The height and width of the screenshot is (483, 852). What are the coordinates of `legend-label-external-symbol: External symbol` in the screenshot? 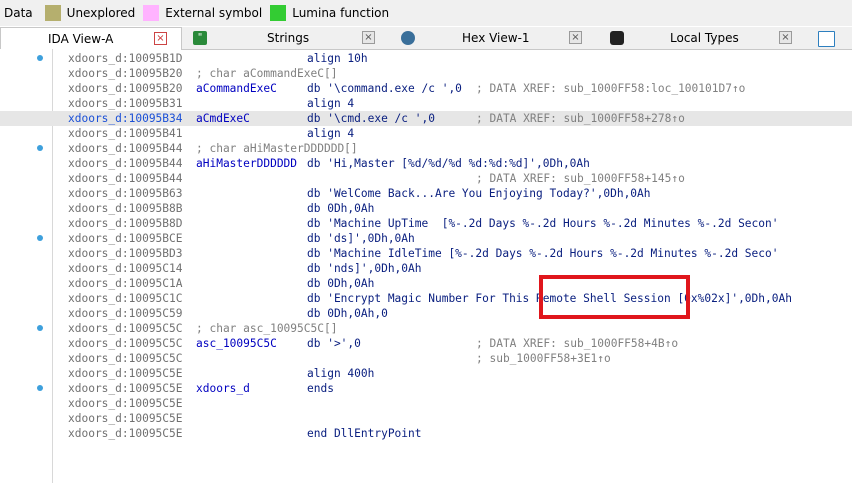 It's located at (214, 13).